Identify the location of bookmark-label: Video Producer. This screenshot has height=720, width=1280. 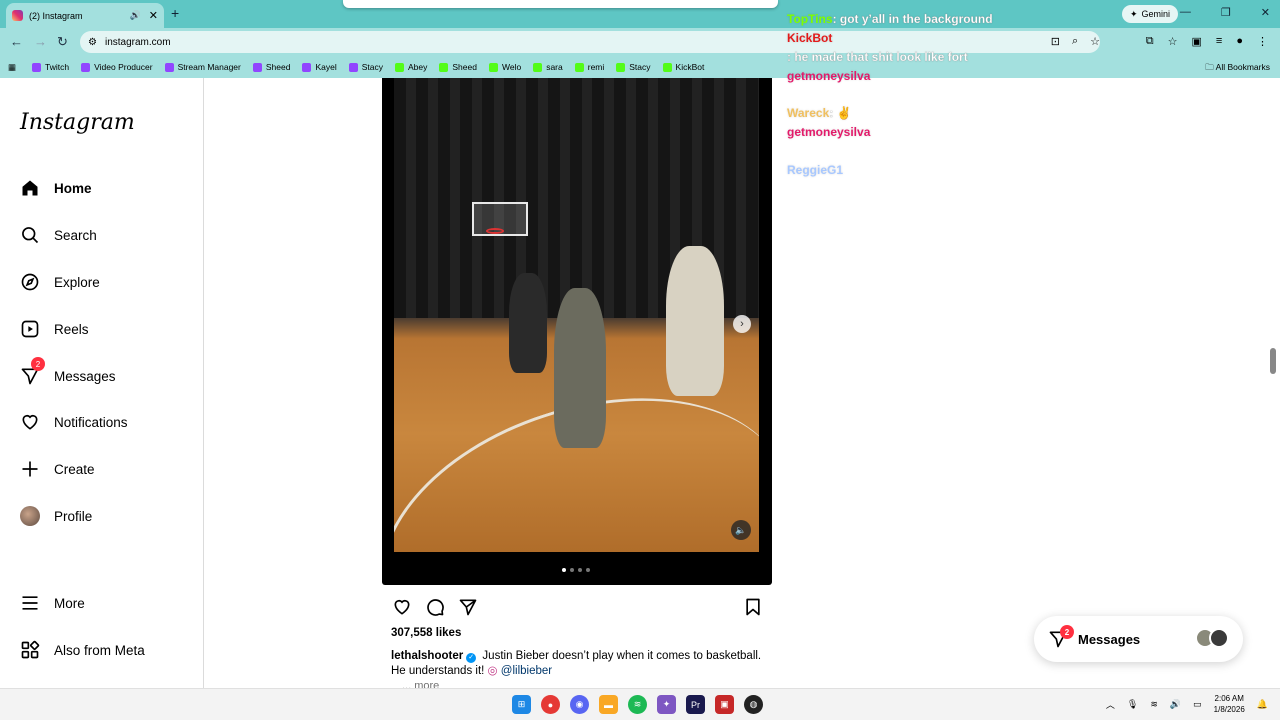
(123, 67).